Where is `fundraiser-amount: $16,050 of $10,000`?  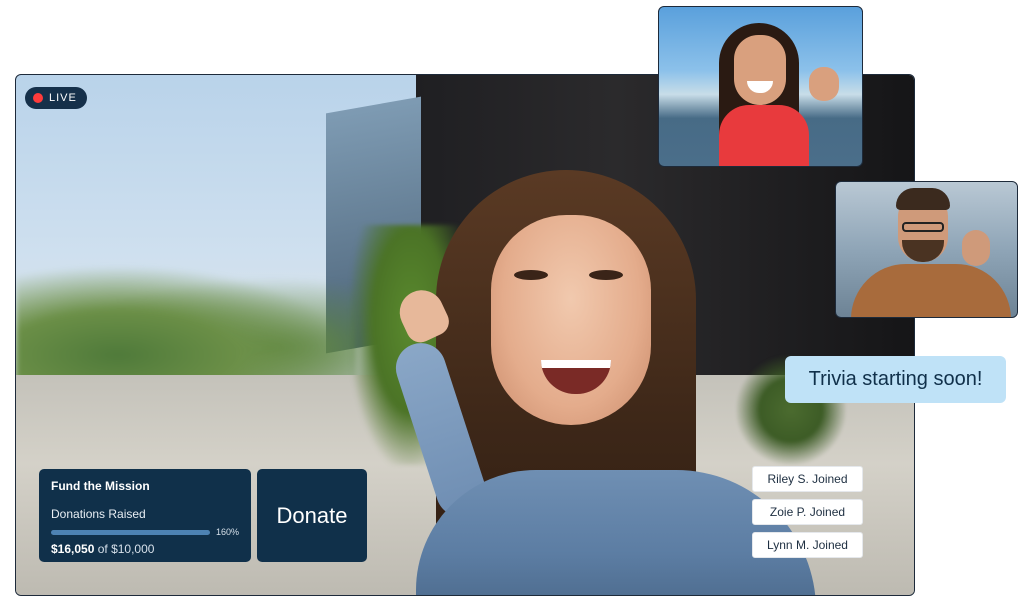
fundraiser-amount: $16,050 of $10,000 is located at coordinates (145, 549).